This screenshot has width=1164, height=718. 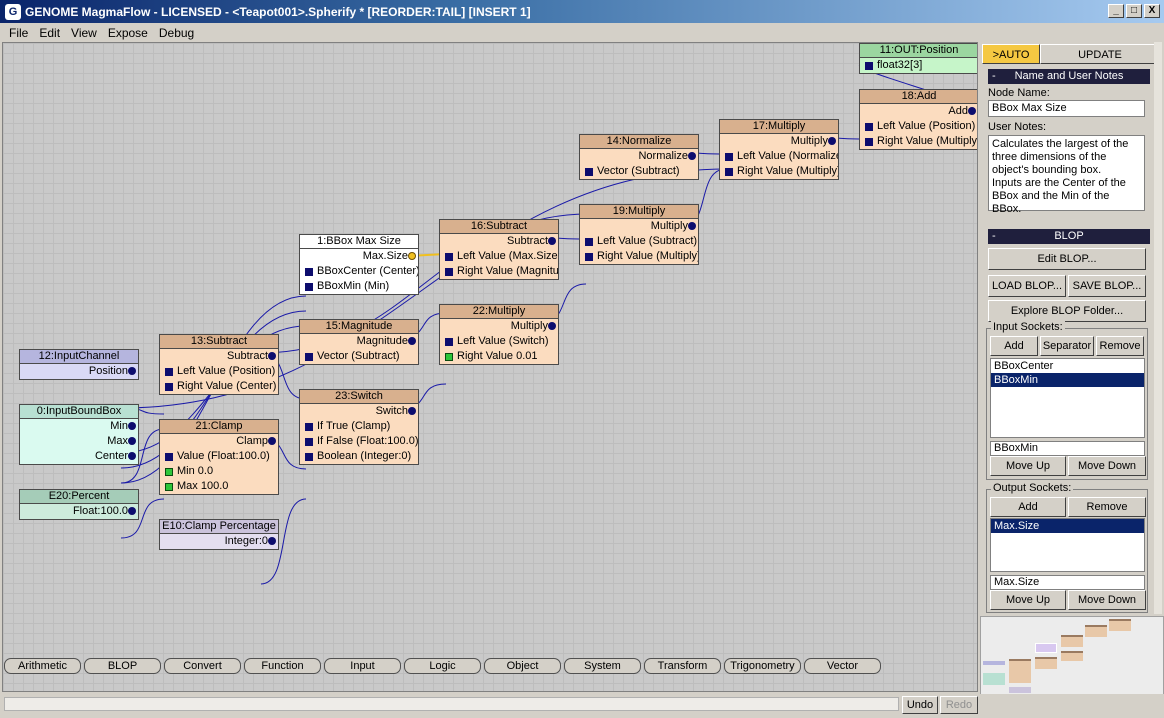 What do you see at coordinates (79, 504) in the screenshot?
I see `node-percent: E20:Percent Float:100.0` at bounding box center [79, 504].